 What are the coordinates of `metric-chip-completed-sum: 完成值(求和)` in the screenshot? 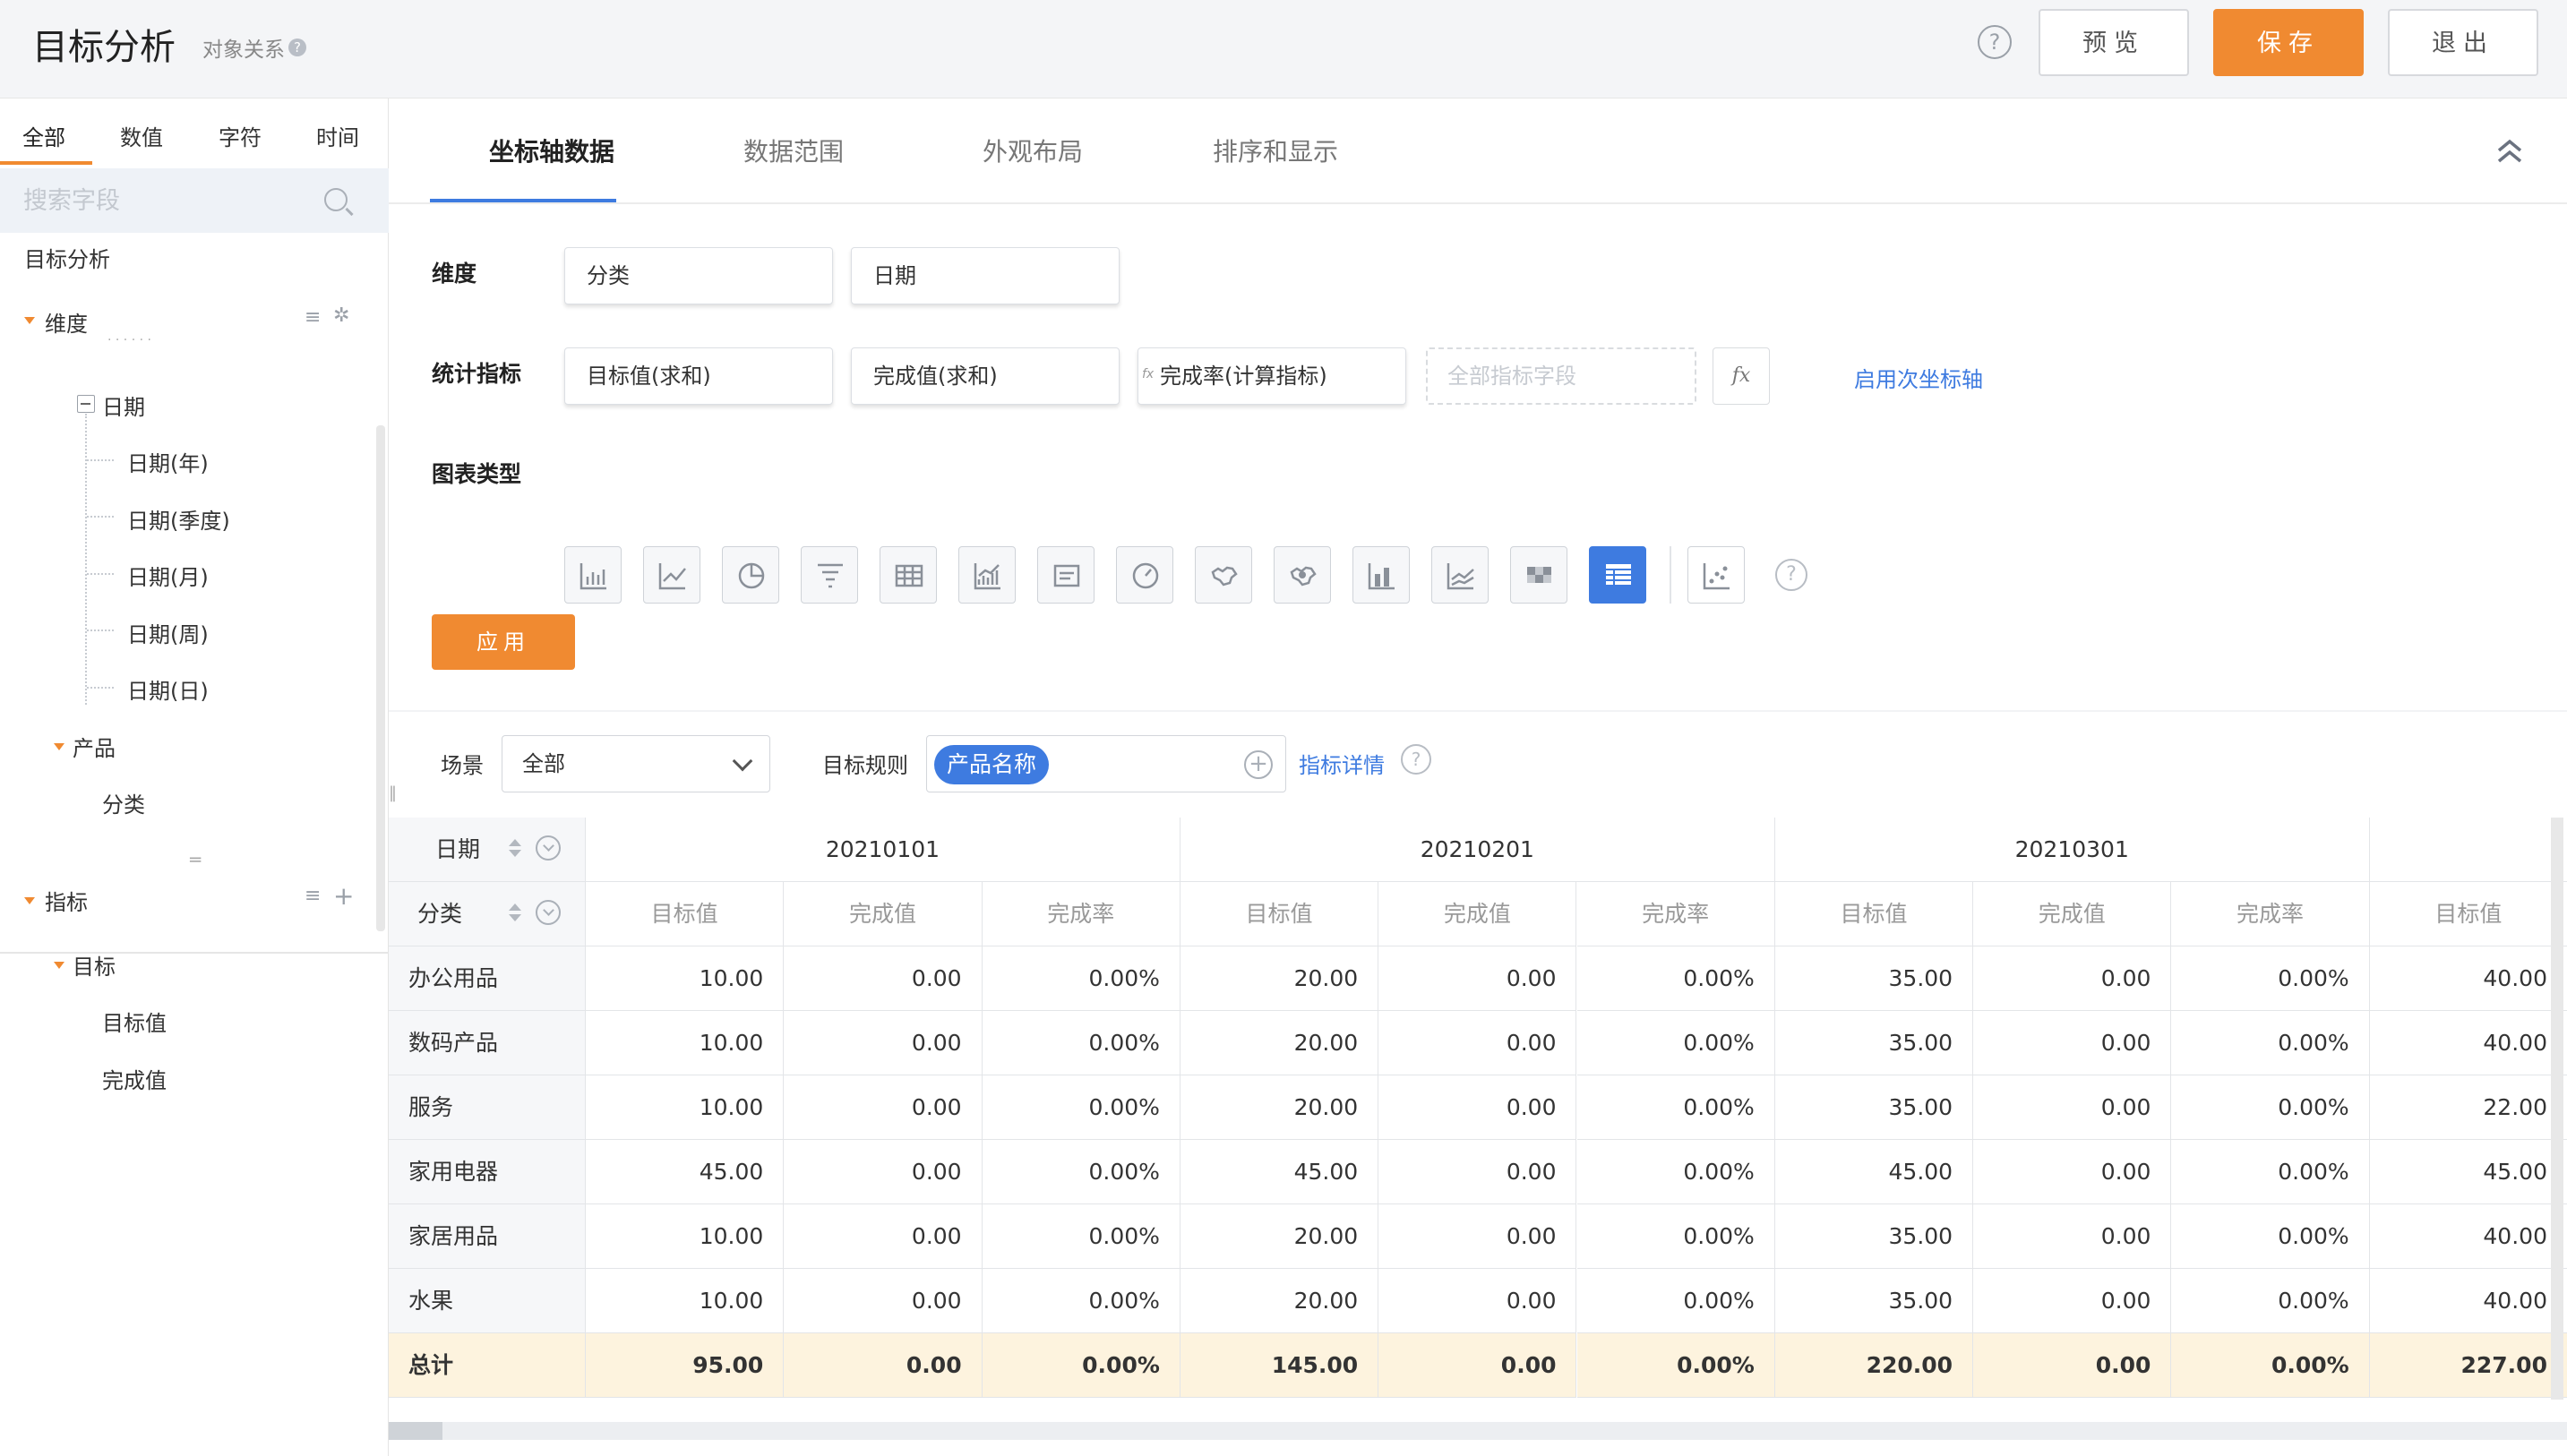 It's located at (985, 376).